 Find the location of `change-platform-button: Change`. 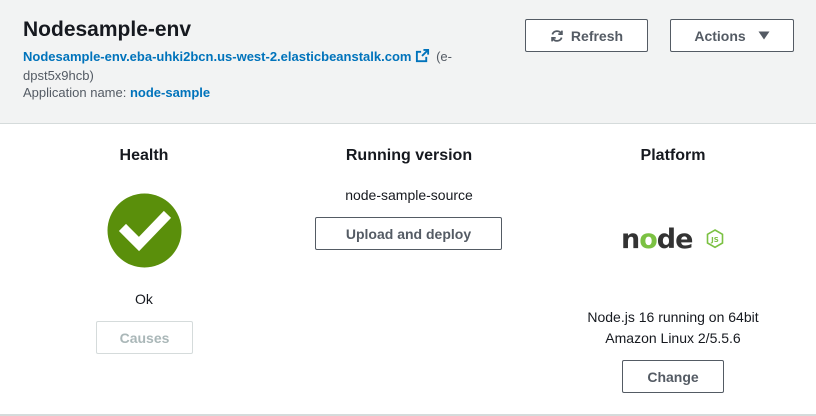

change-platform-button: Change is located at coordinates (673, 376).